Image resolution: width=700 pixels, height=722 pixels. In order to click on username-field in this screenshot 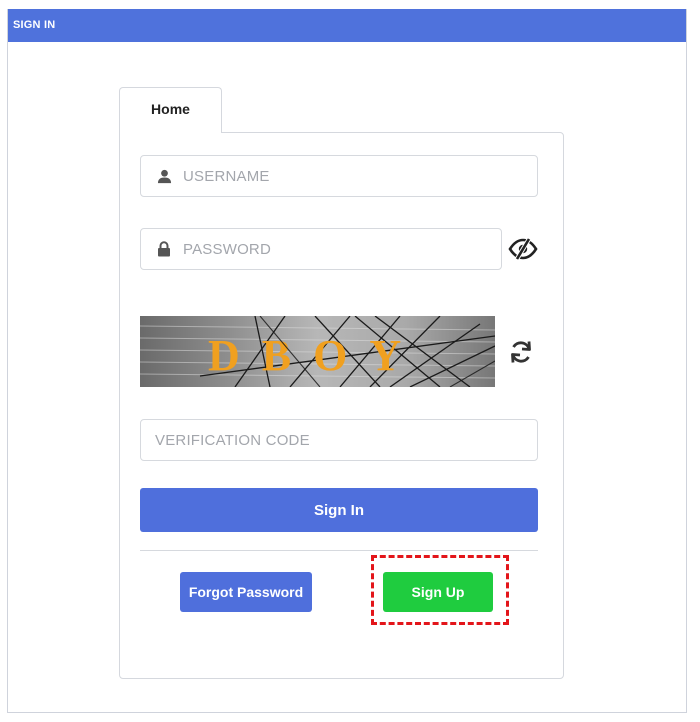, I will do `click(339, 176)`.